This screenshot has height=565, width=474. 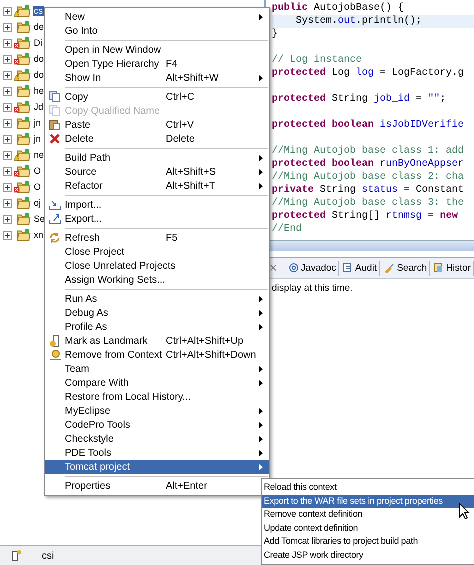 What do you see at coordinates (157, 341) in the screenshot?
I see `menu-item: Mark as Landmark Ctrl+Alt+Shift+Up` at bounding box center [157, 341].